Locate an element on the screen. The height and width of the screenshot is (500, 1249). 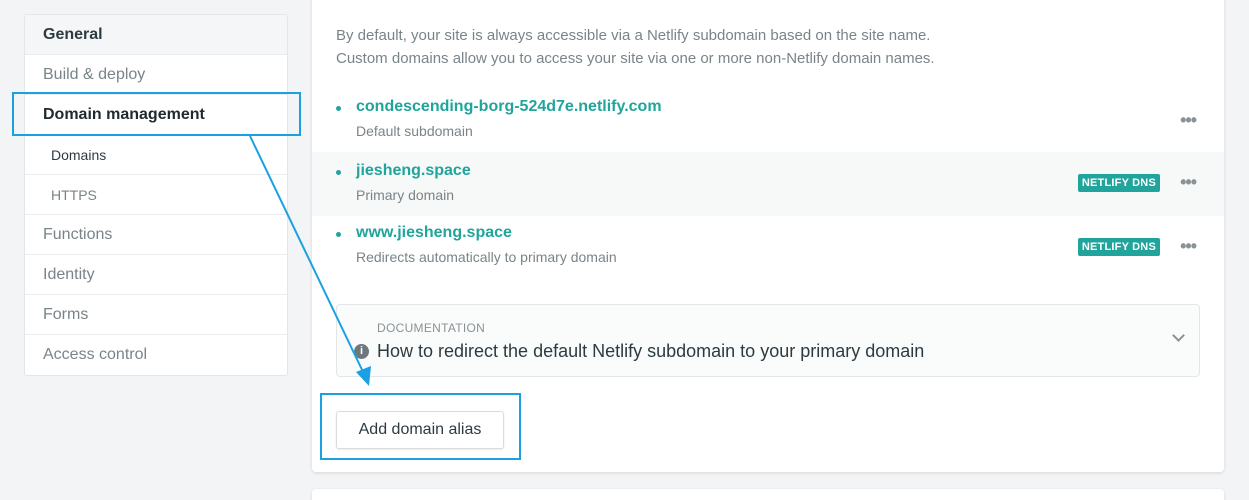
add-domain-alias-button: Add domain alias is located at coordinates (420, 430).